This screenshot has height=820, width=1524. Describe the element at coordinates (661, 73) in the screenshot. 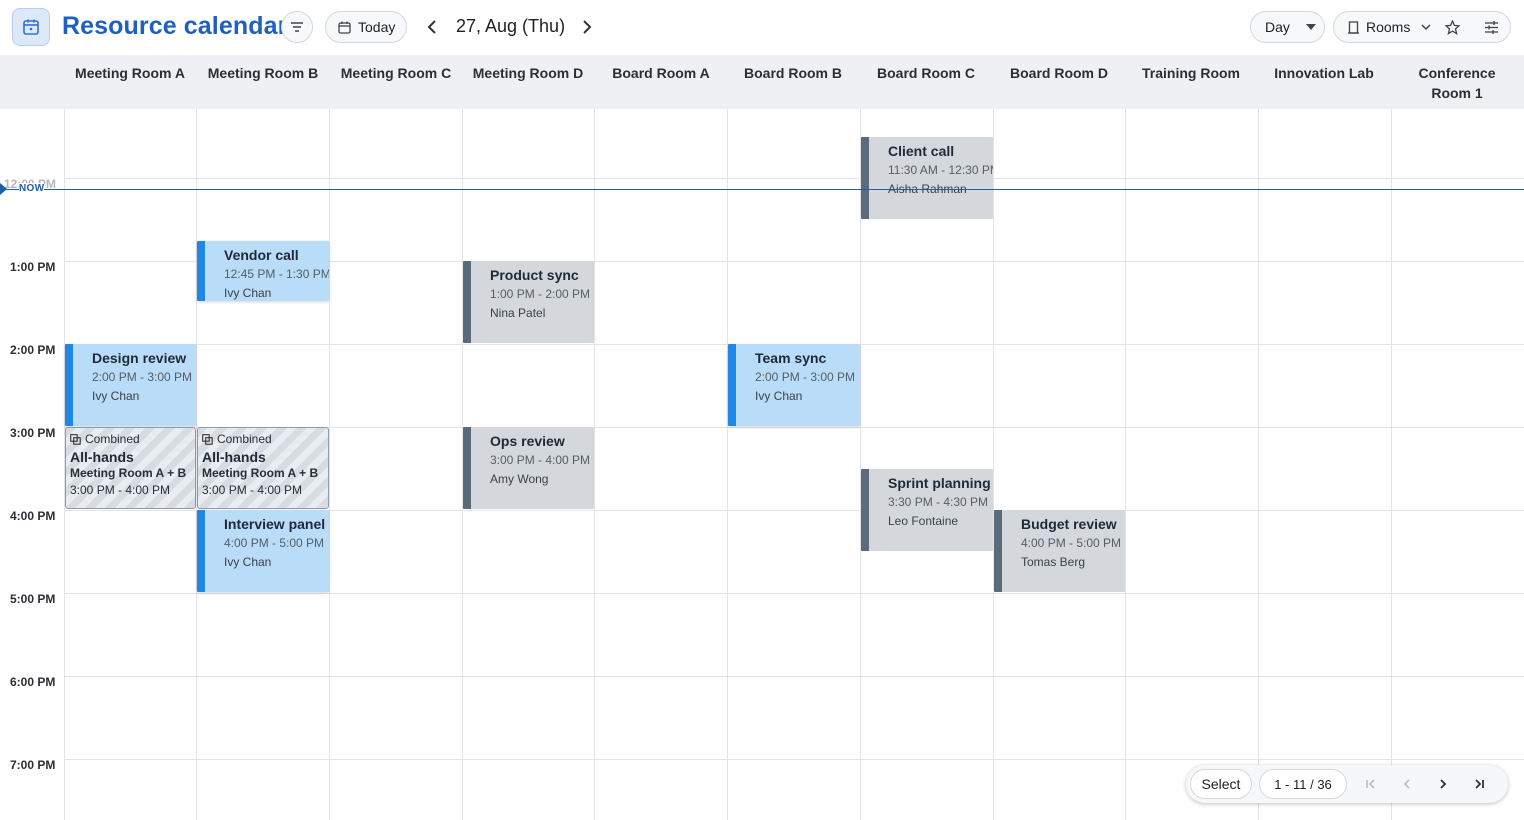

I see `room-header-board-room-a: Board Room A` at that location.